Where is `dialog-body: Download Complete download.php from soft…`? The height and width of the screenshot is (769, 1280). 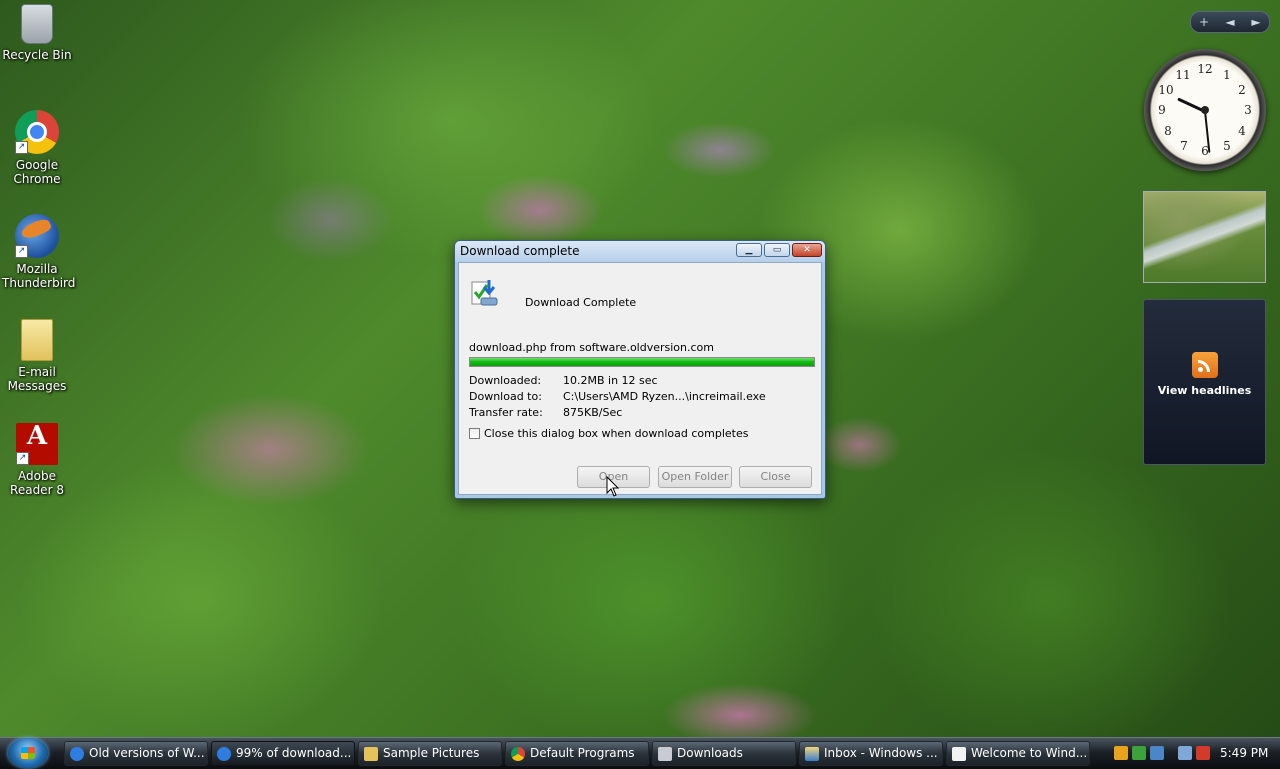
dialog-body: Download Complete download.php from soft… is located at coordinates (640, 378).